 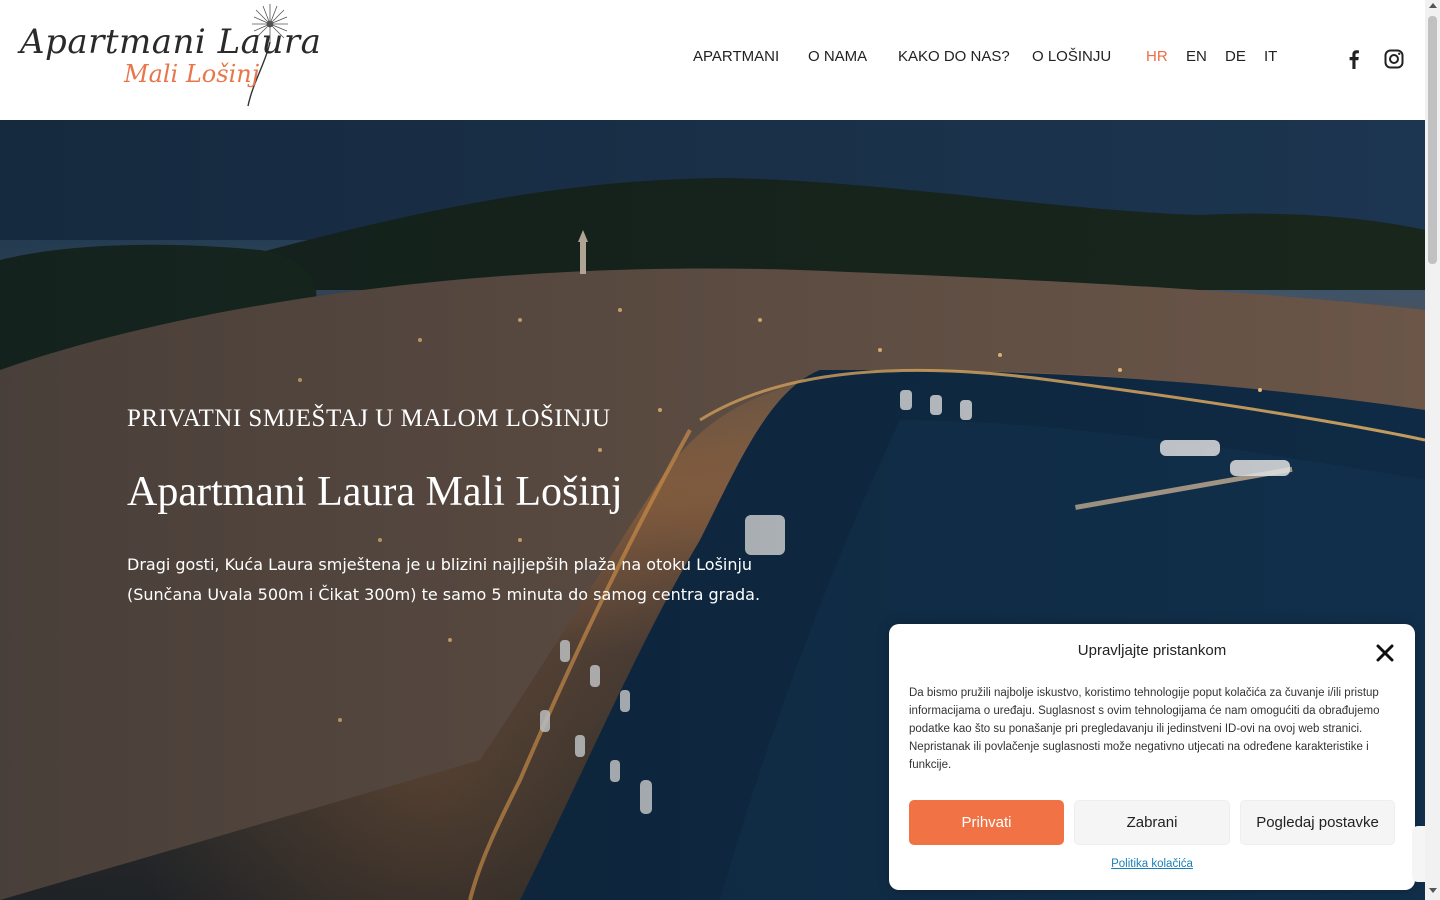 I want to click on logo: Apartmani Laura Mali Lošinj, so click(x=169, y=56).